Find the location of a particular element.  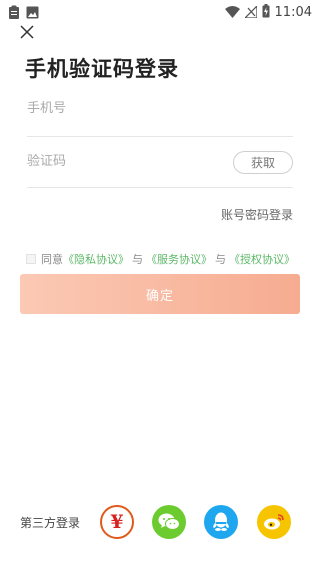

close-icon is located at coordinates (27, 32).